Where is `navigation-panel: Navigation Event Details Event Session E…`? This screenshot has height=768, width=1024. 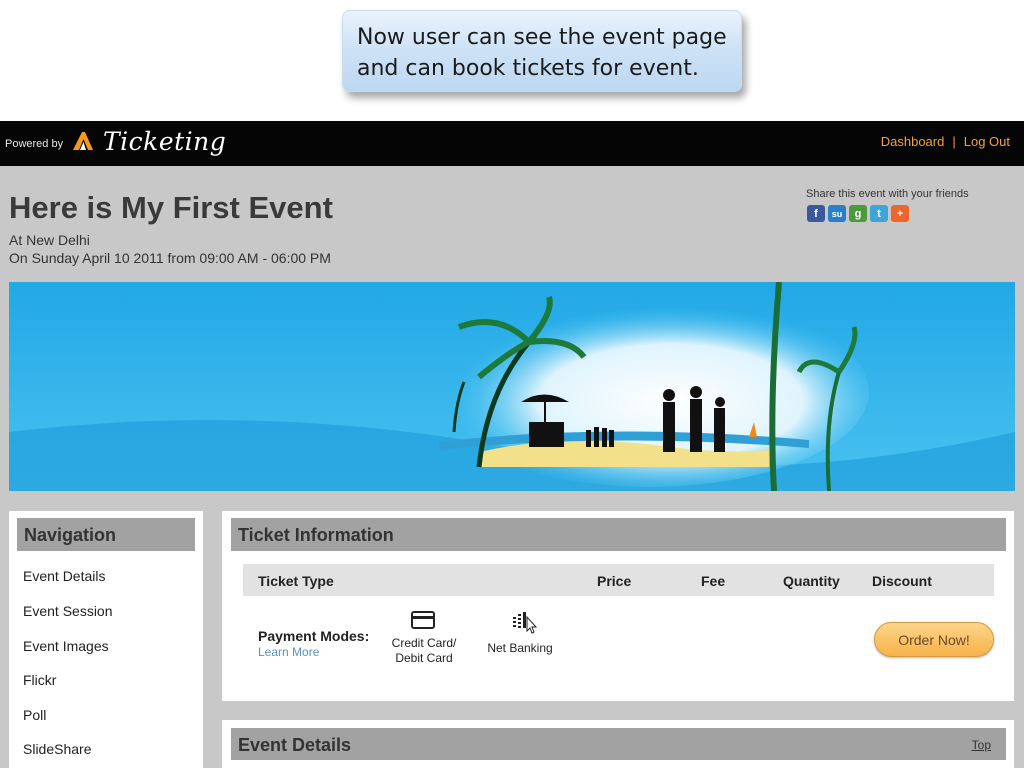 navigation-panel: Navigation Event Details Event Session E… is located at coordinates (106, 639).